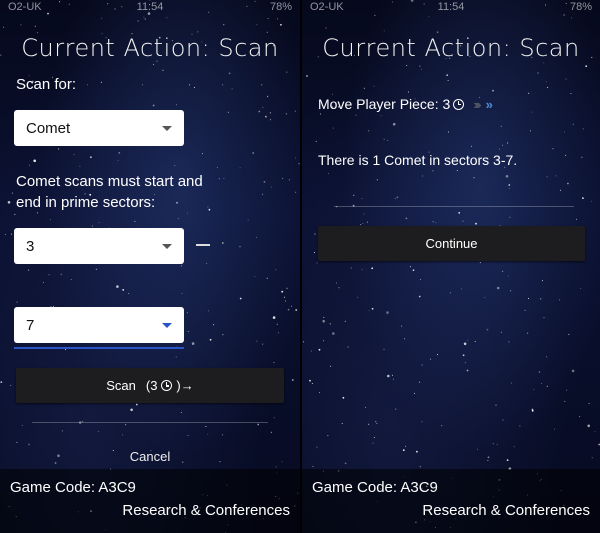  Describe the element at coordinates (99, 348) in the screenshot. I see `focus-underline` at that location.